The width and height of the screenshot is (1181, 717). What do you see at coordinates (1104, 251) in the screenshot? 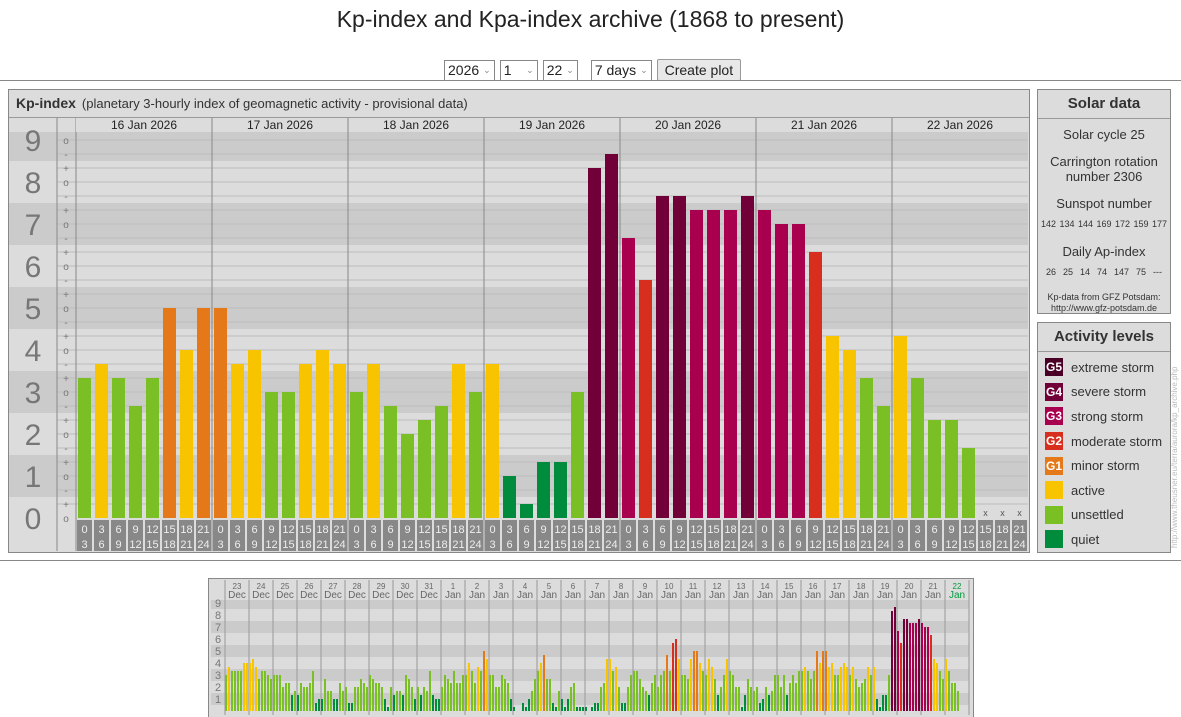
I see `ap-label: Daily Ap-index` at bounding box center [1104, 251].